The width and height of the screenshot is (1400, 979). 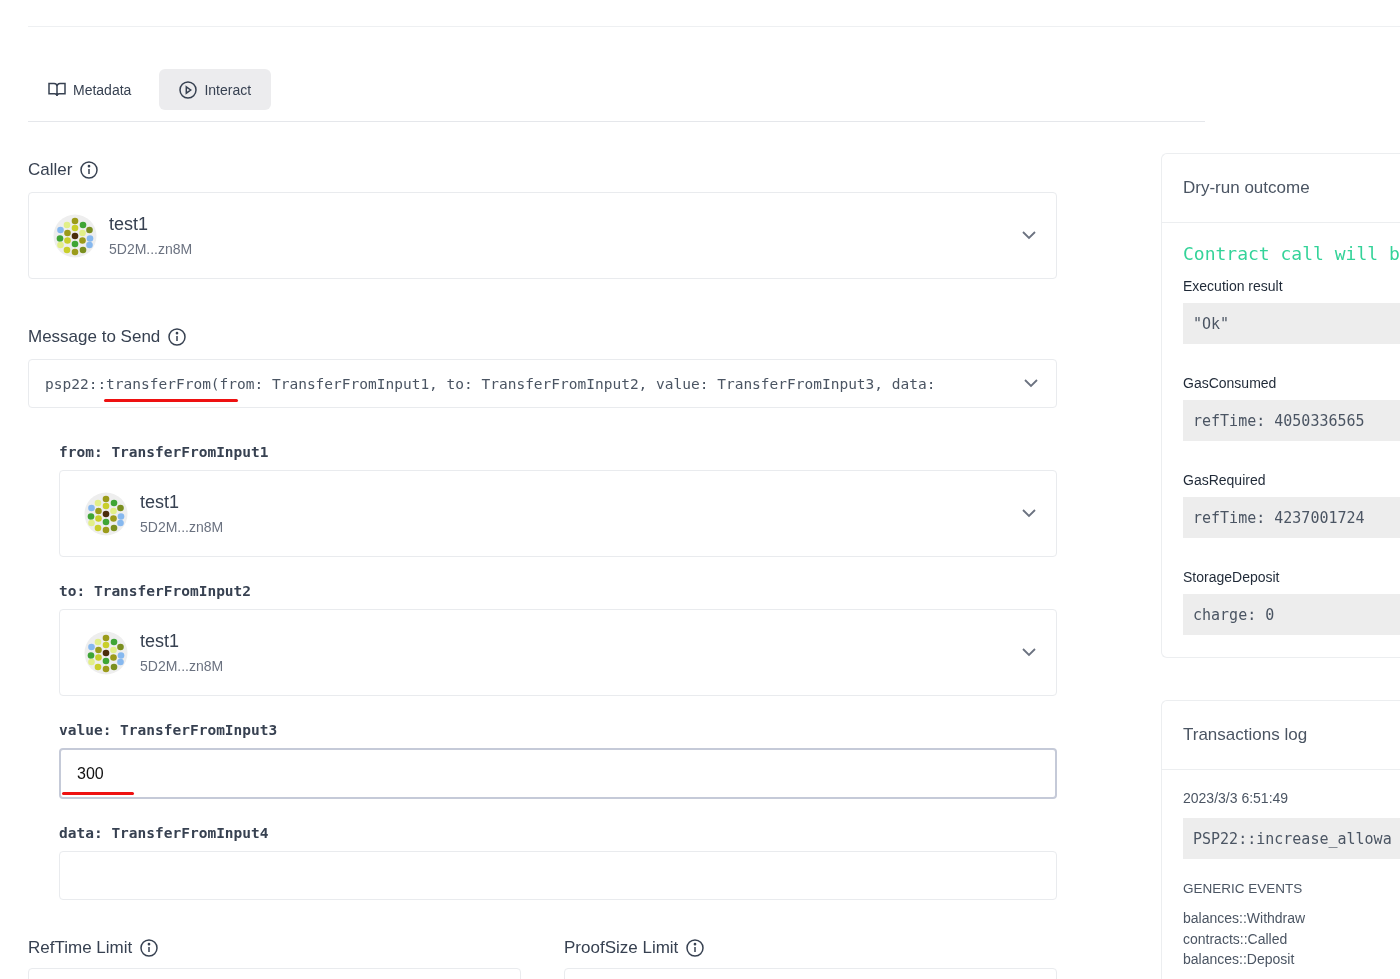 I want to click on transaction-message: PSP22::increase_allowa, so click(x=1291, y=838).